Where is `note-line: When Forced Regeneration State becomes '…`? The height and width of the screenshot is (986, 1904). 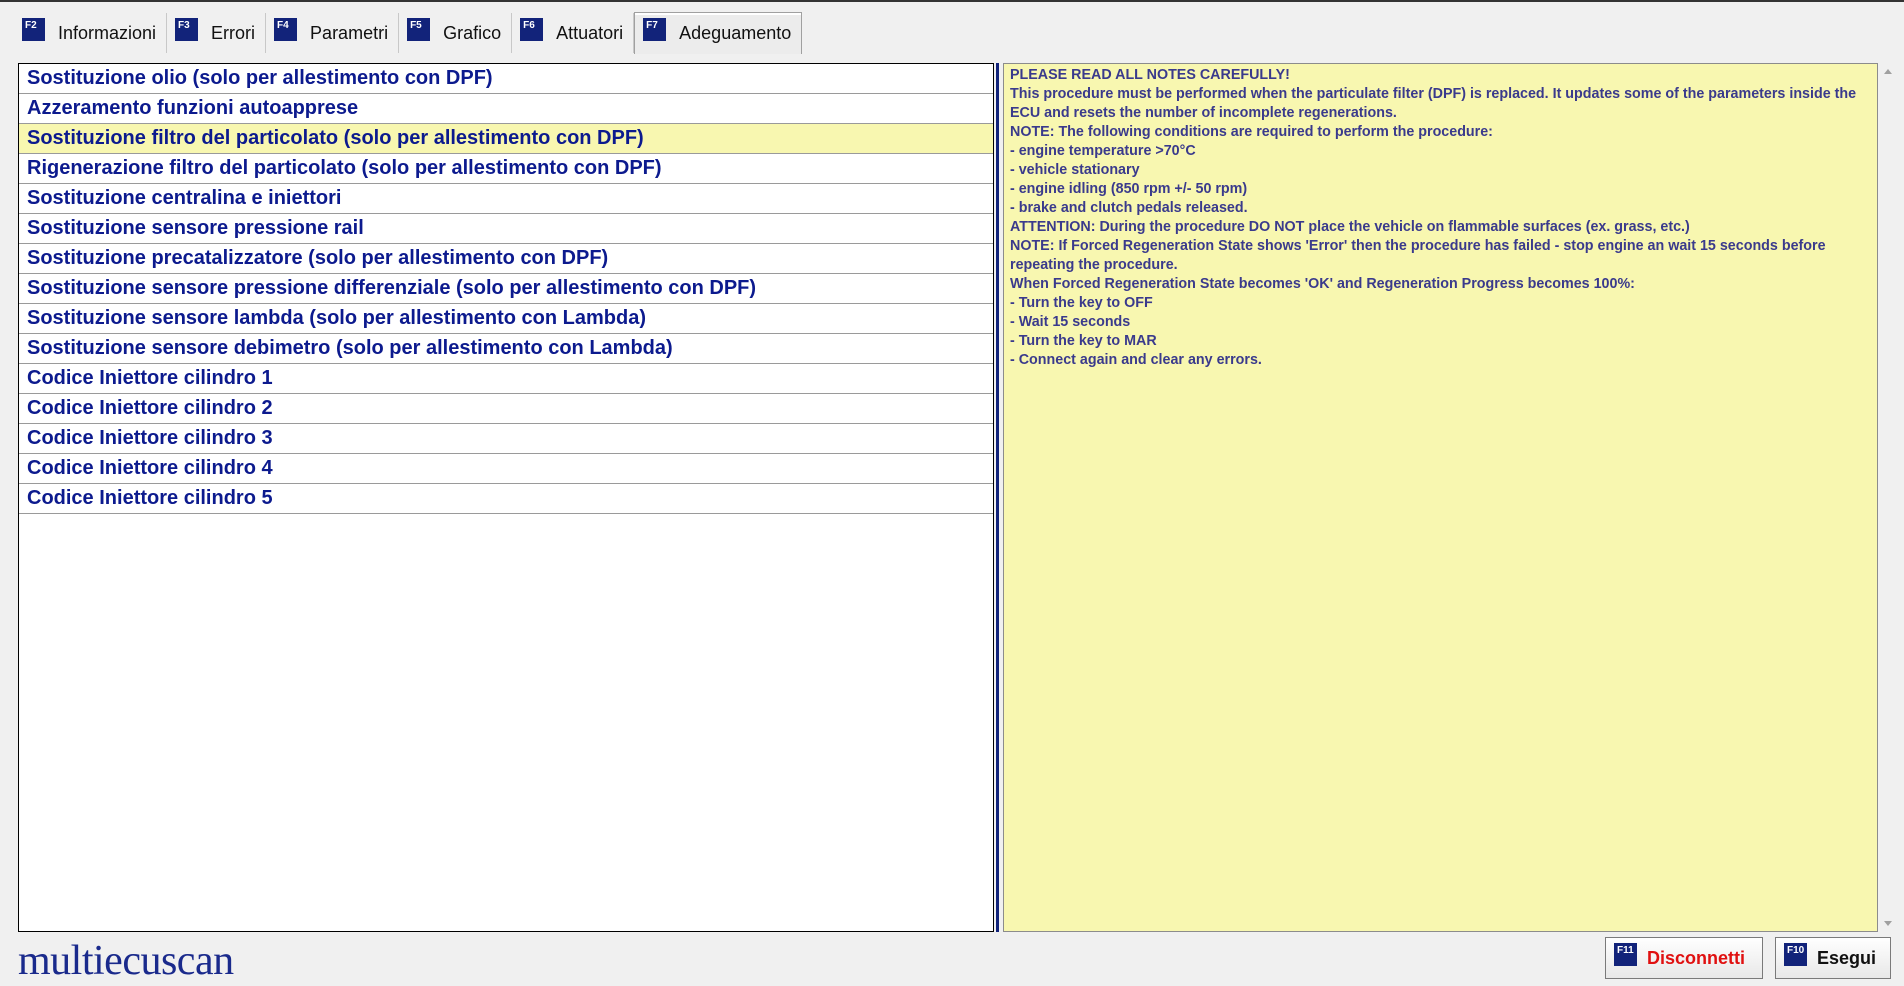 note-line: When Forced Regeneration State becomes '… is located at coordinates (1322, 284).